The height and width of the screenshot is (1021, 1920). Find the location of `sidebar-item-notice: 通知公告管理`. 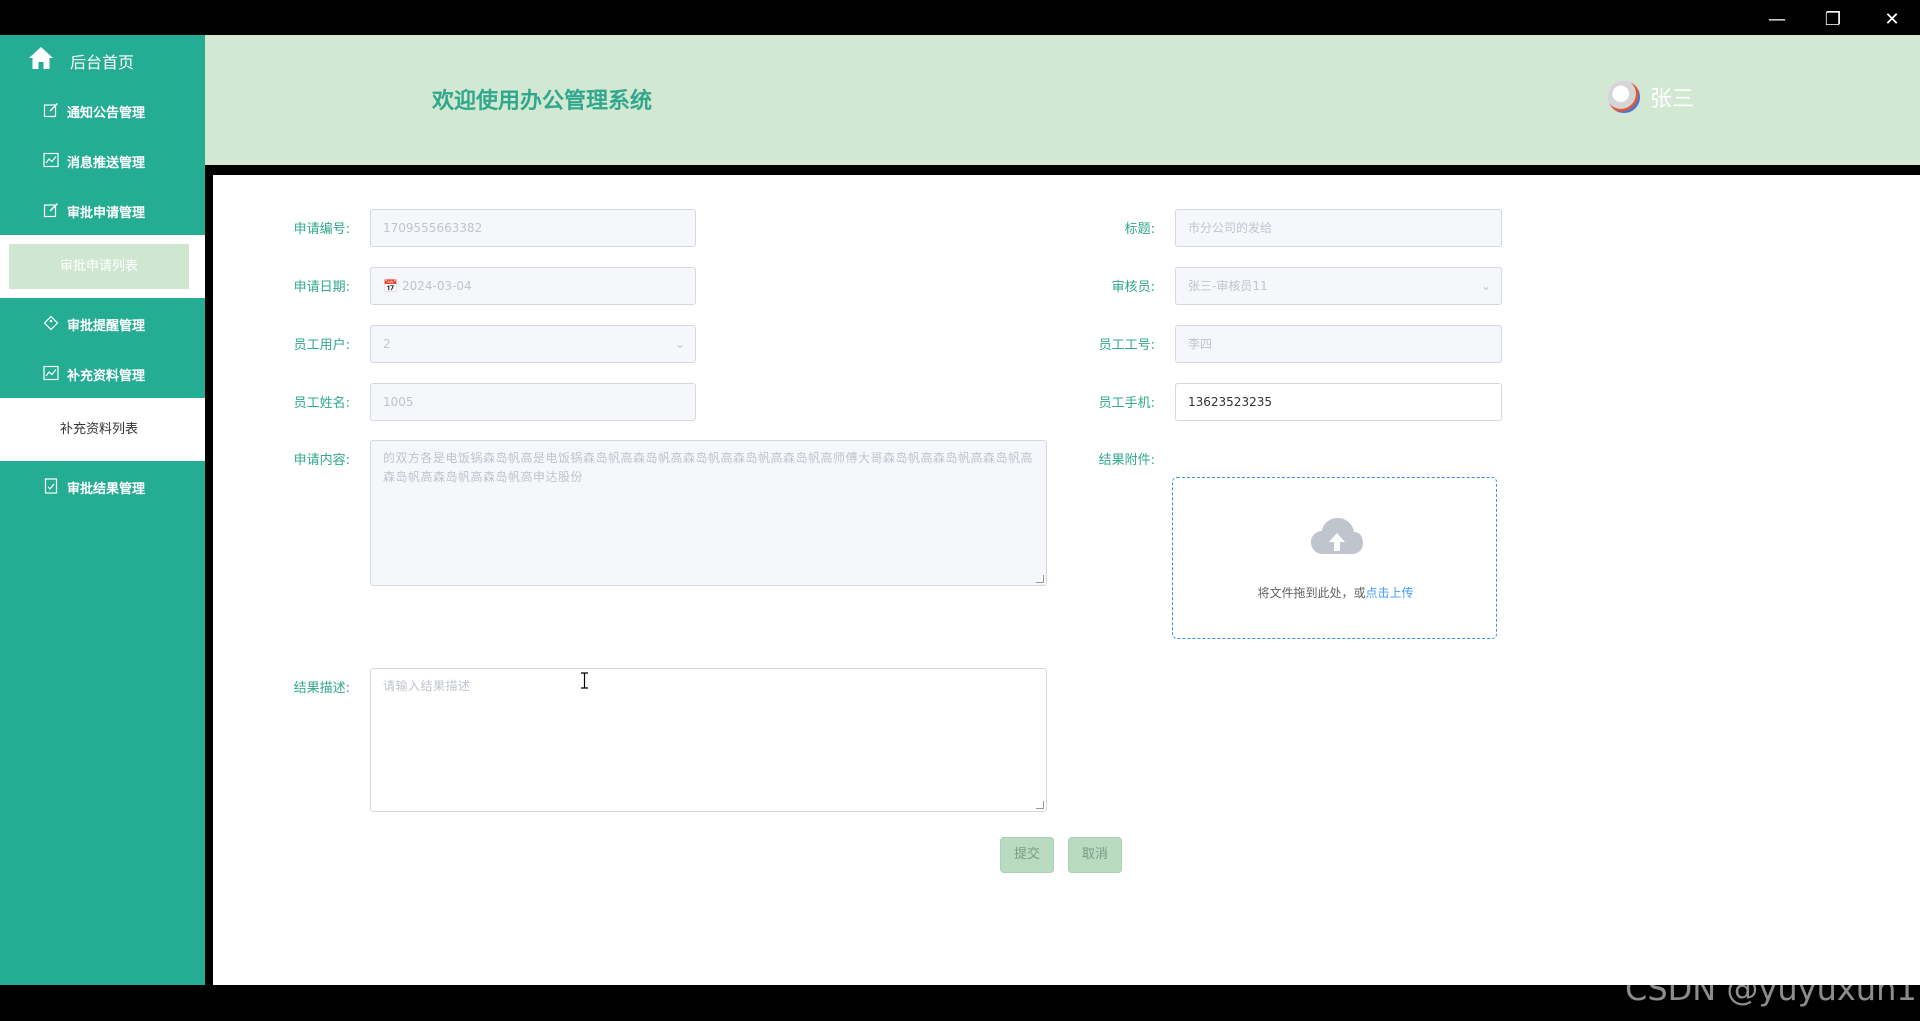

sidebar-item-notice: 通知公告管理 is located at coordinates (102, 110).